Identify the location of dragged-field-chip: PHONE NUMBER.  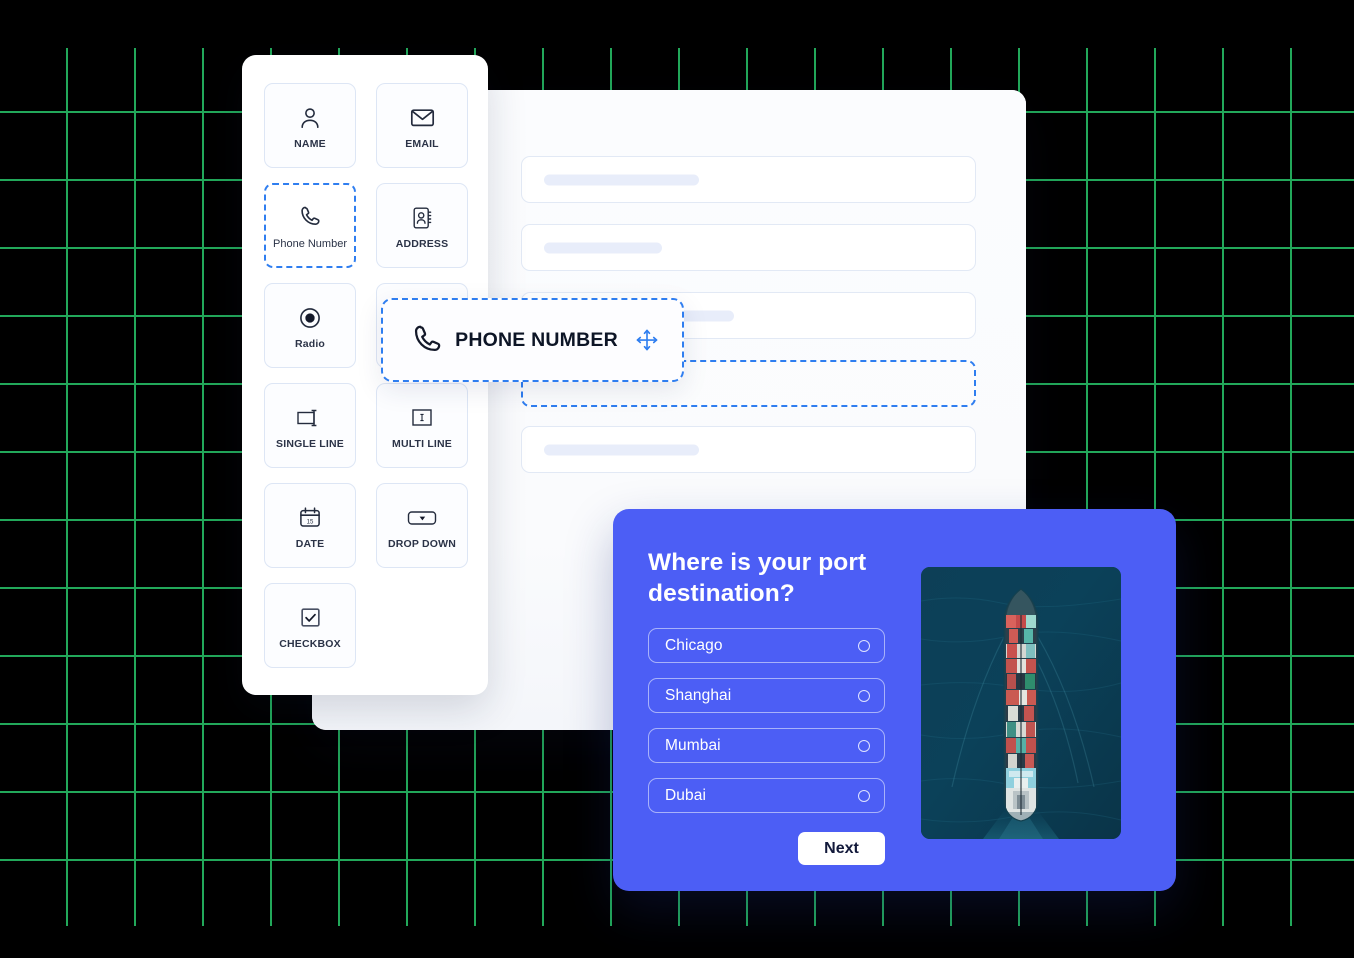
(532, 340).